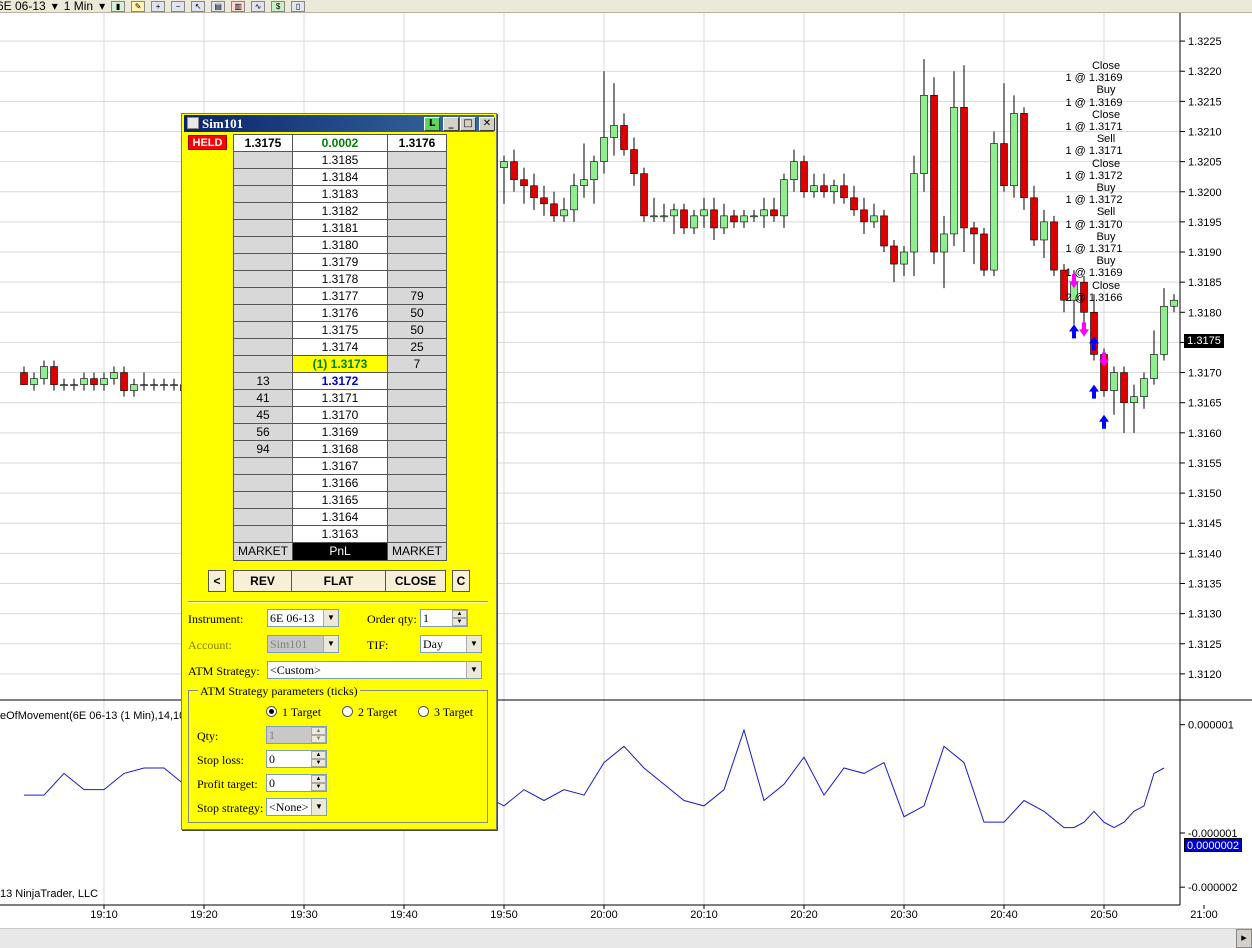 Image resolution: width=1252 pixels, height=948 pixels. Describe the element at coordinates (487, 124) in the screenshot. I see `close-icon: ✕` at that location.